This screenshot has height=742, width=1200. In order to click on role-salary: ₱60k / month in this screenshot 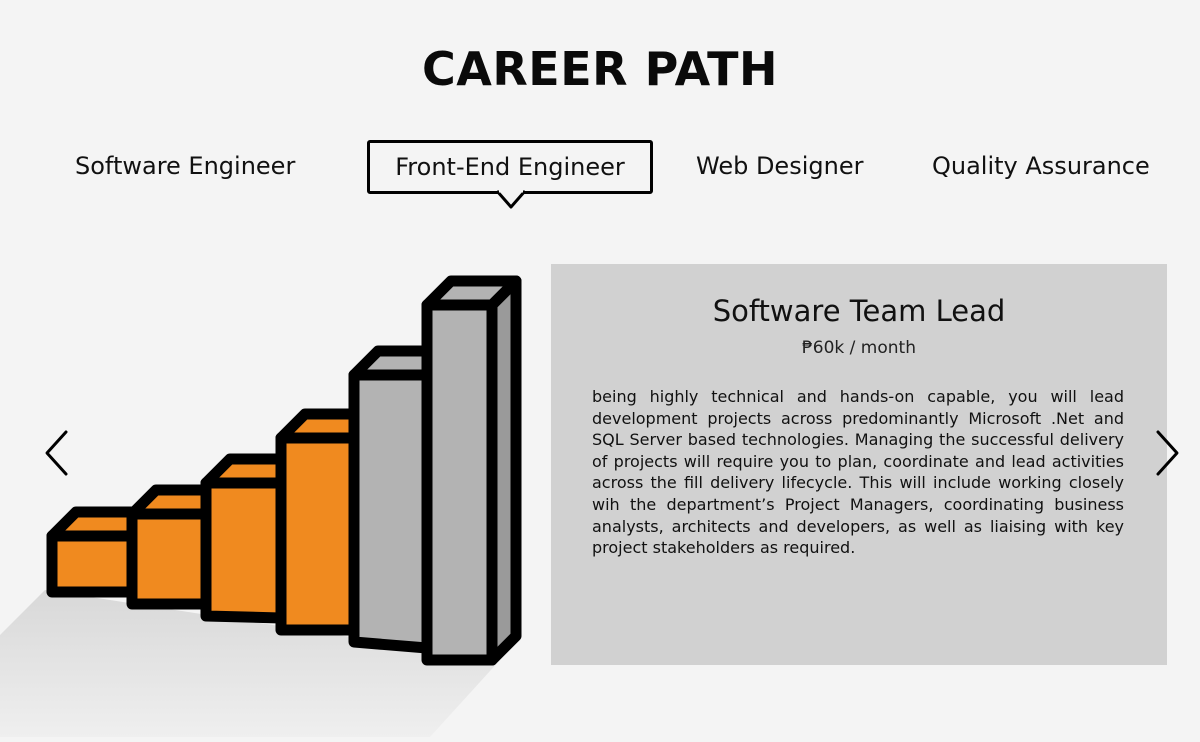, I will do `click(858, 348)`.